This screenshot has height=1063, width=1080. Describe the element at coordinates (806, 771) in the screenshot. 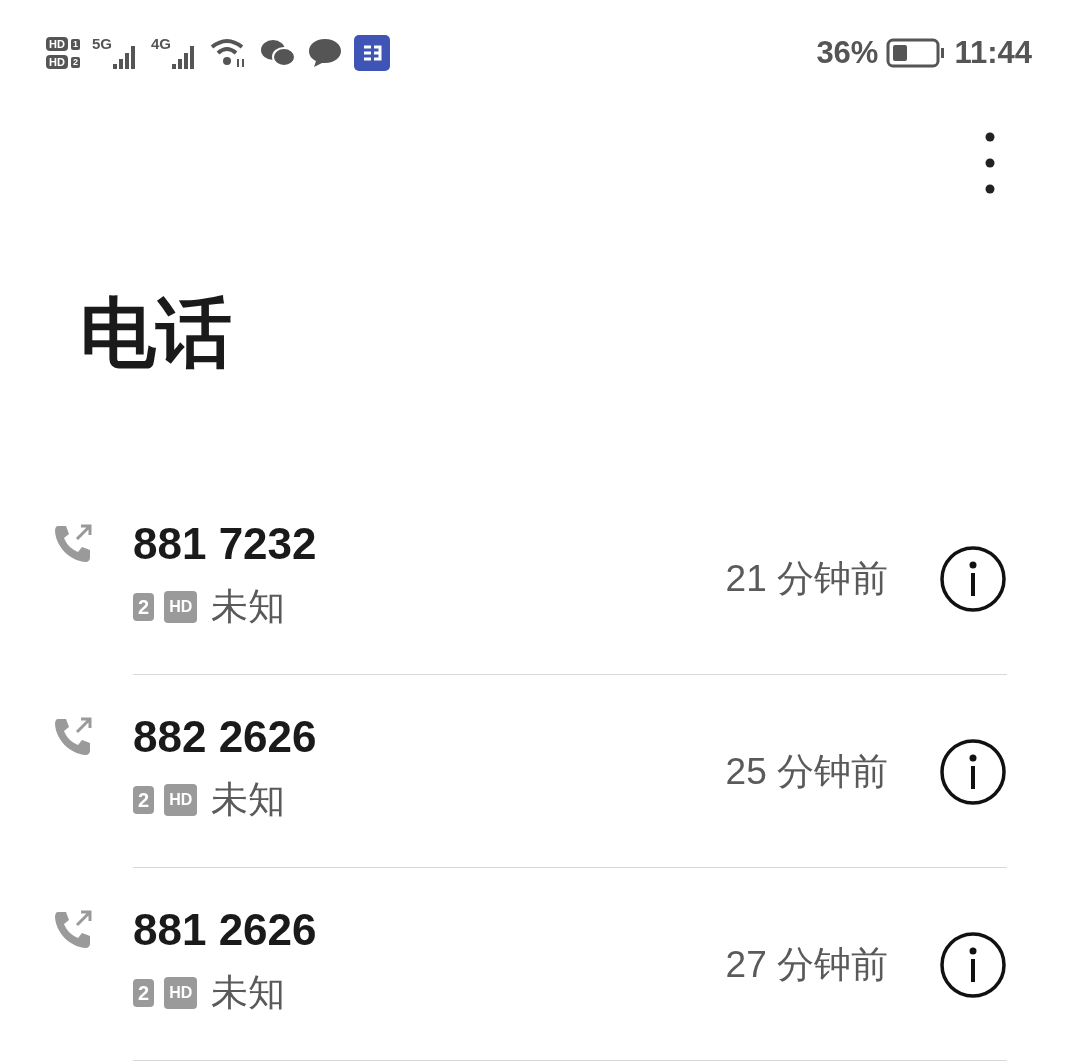

I see `call-time: 25 分钟前` at that location.